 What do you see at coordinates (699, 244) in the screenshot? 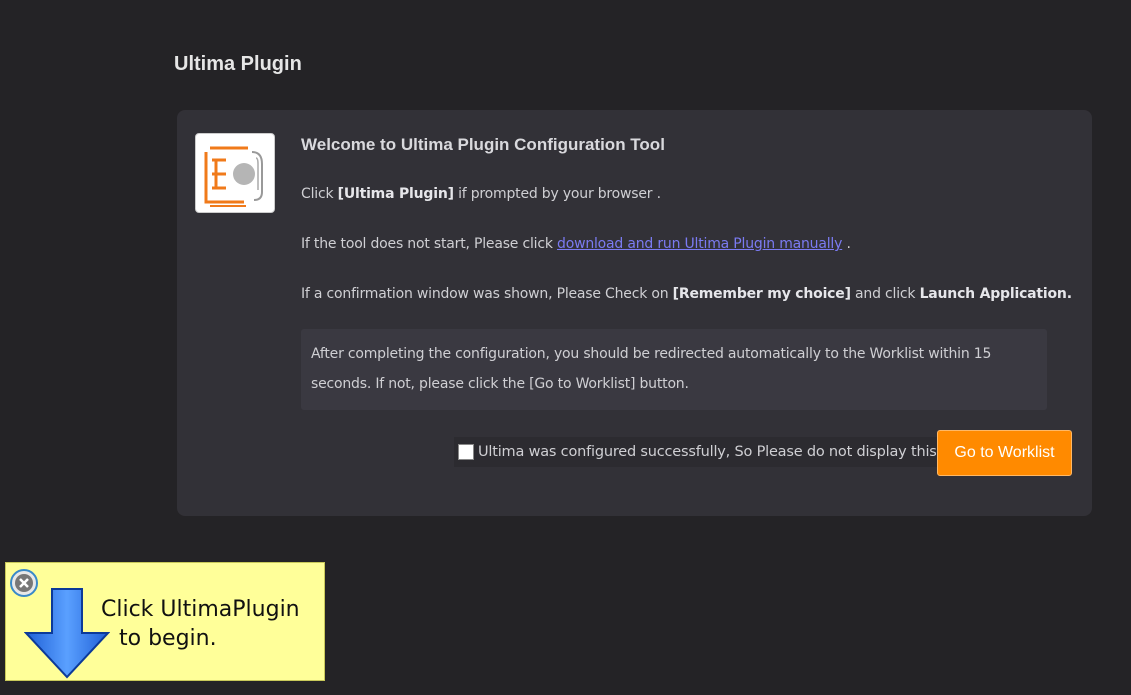
I see `download-manual-link: download and run Ultima Plugin manually` at bounding box center [699, 244].